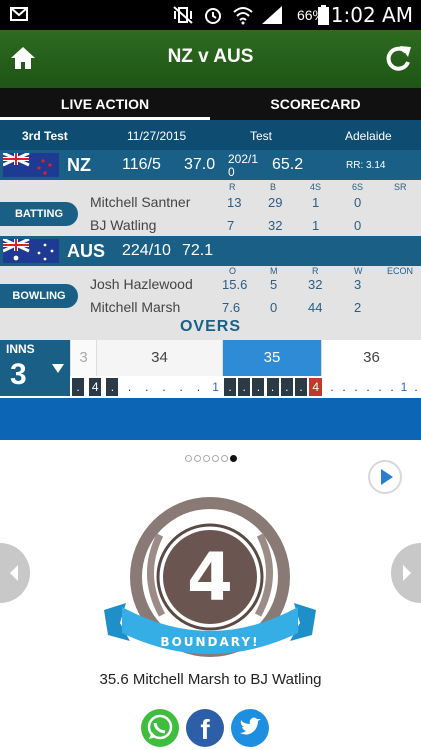 This screenshot has width=421, height=750. I want to click on batting-col-6s: 6S, so click(358, 187).